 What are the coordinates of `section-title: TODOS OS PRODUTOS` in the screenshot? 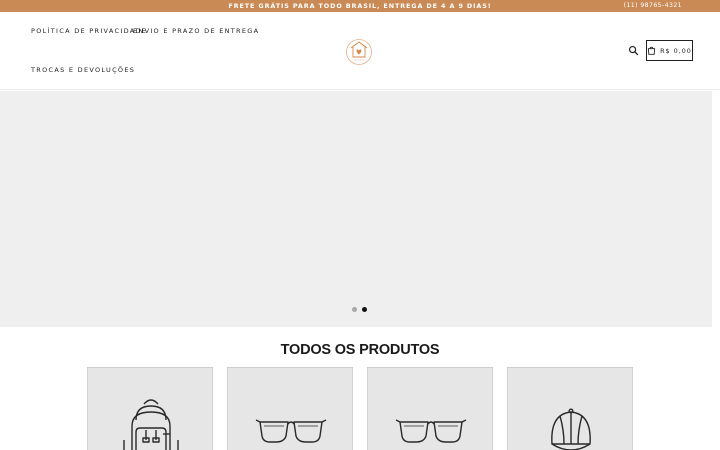 It's located at (360, 350).